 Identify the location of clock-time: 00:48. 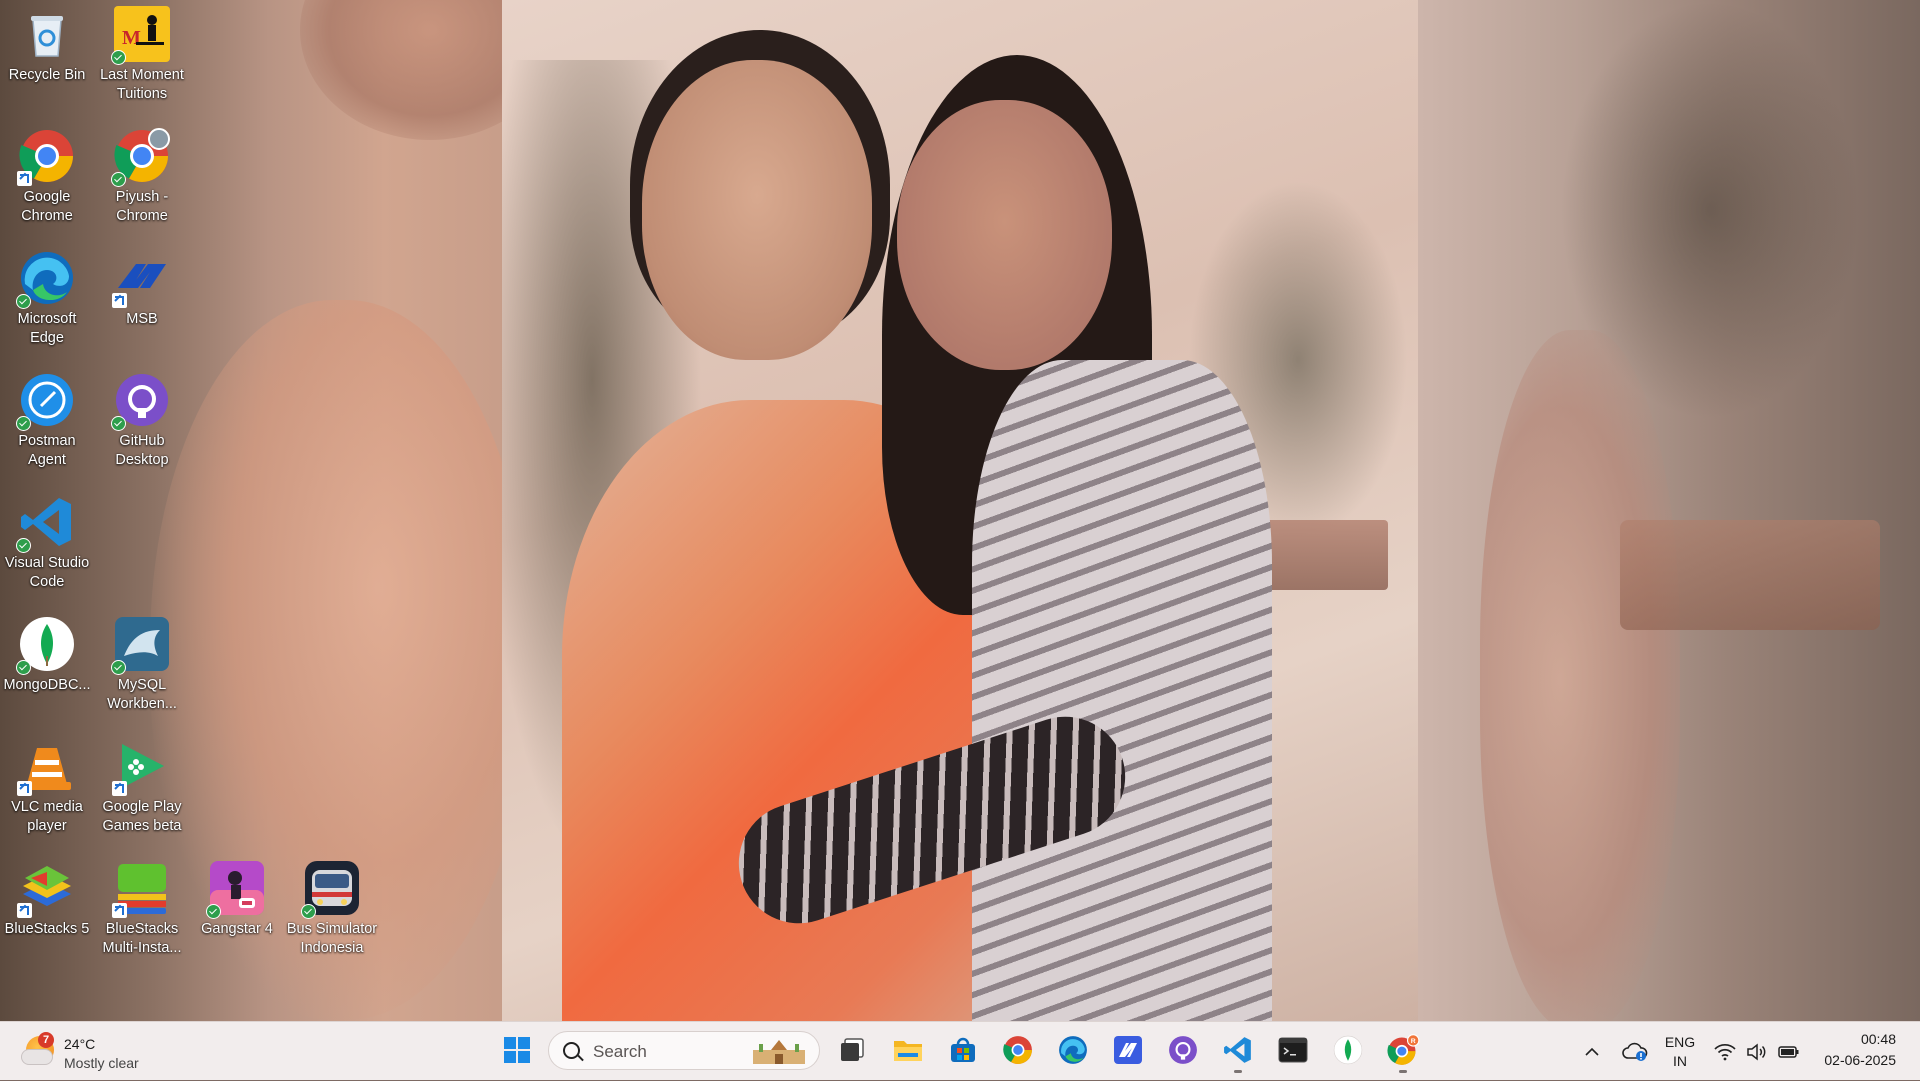
(1878, 1039).